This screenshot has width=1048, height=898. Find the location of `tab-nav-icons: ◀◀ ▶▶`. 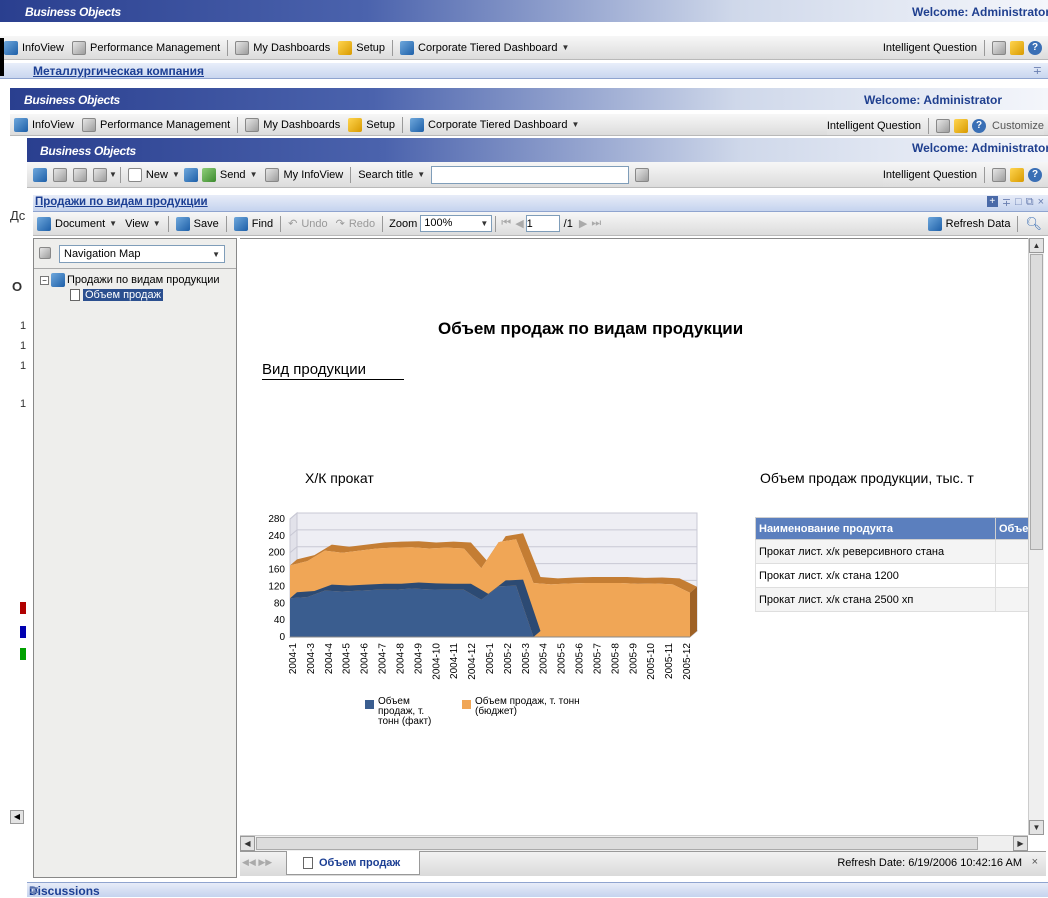

tab-nav-icons: ◀◀ ▶▶ is located at coordinates (257, 862).